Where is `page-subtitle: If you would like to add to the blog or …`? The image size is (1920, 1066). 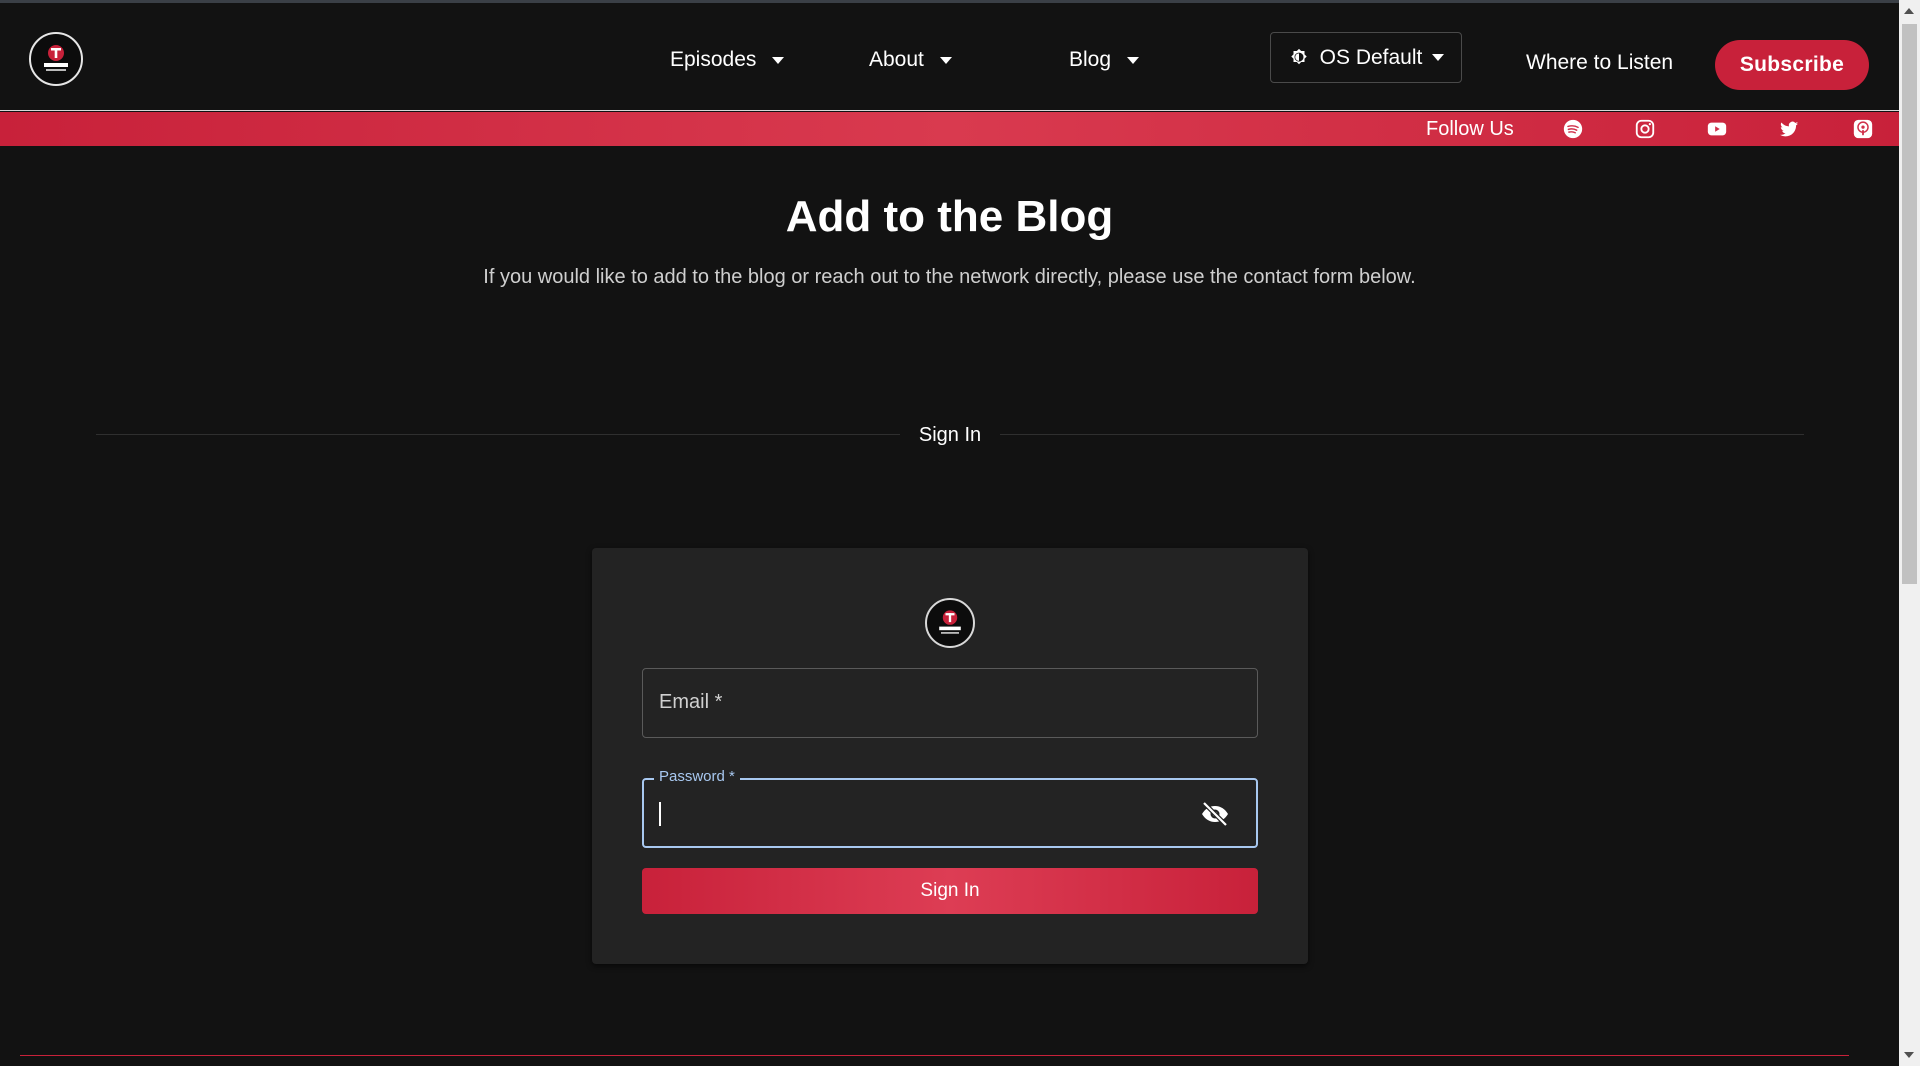 page-subtitle: If you would like to add to the blog or … is located at coordinates (949, 277).